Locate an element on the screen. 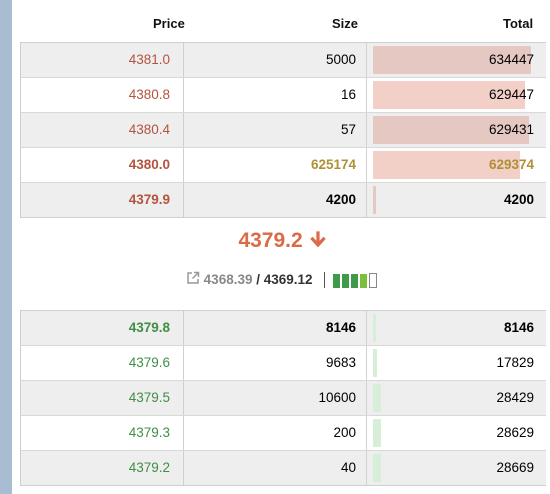 Image resolution: width=550 pixels, height=494 pixels. total-value: 28429 is located at coordinates (515, 397).